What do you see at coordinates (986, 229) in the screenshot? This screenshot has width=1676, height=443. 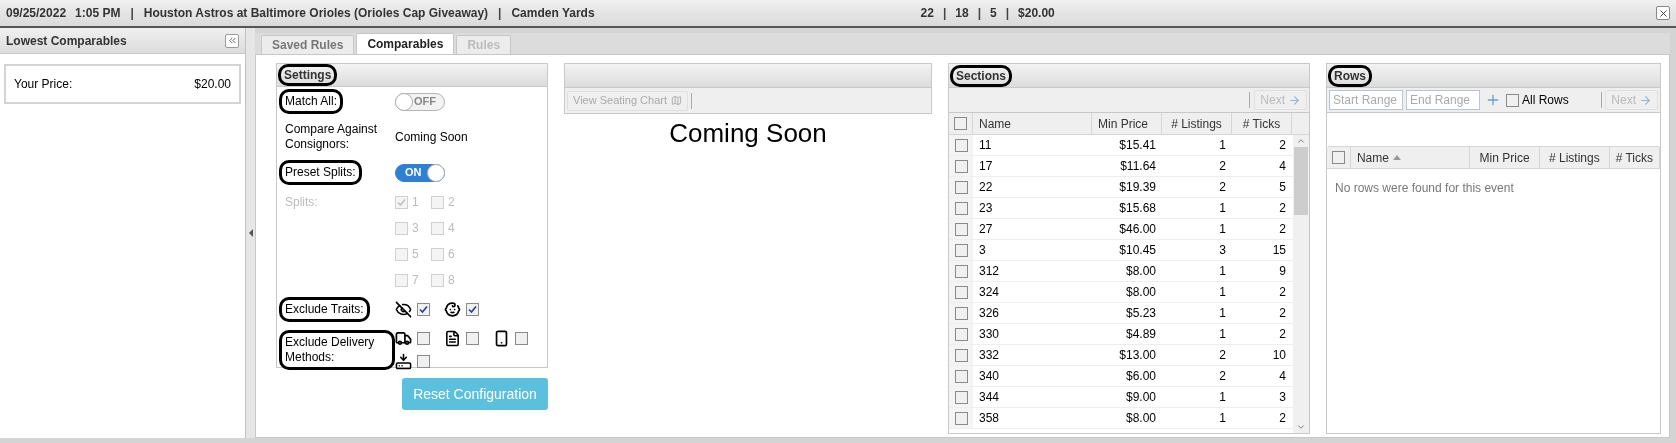 I see `table-cell-text: 27` at bounding box center [986, 229].